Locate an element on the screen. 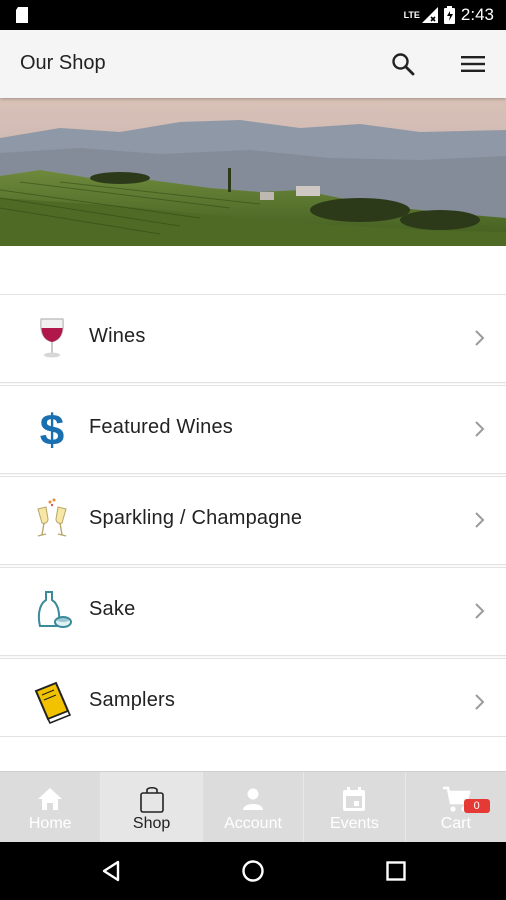 The image size is (506, 900). recents-icon is located at coordinates (396, 871).